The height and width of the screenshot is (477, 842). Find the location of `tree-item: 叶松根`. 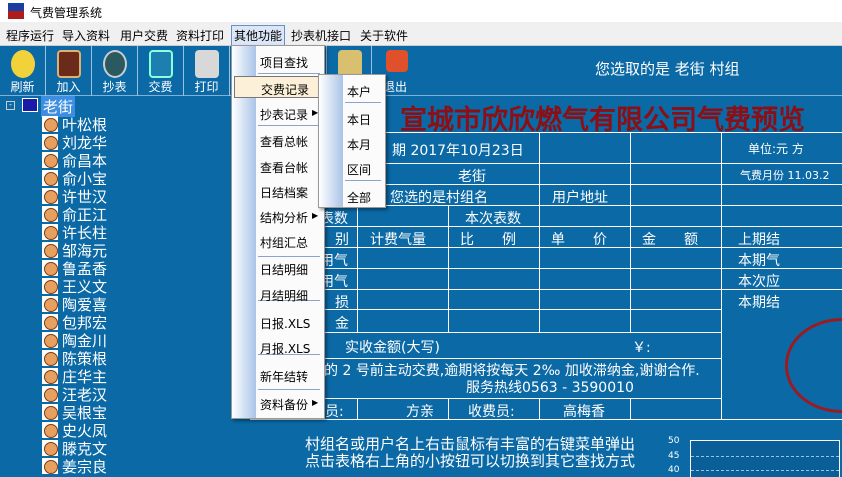

tree-item: 叶松根 is located at coordinates (74, 125).